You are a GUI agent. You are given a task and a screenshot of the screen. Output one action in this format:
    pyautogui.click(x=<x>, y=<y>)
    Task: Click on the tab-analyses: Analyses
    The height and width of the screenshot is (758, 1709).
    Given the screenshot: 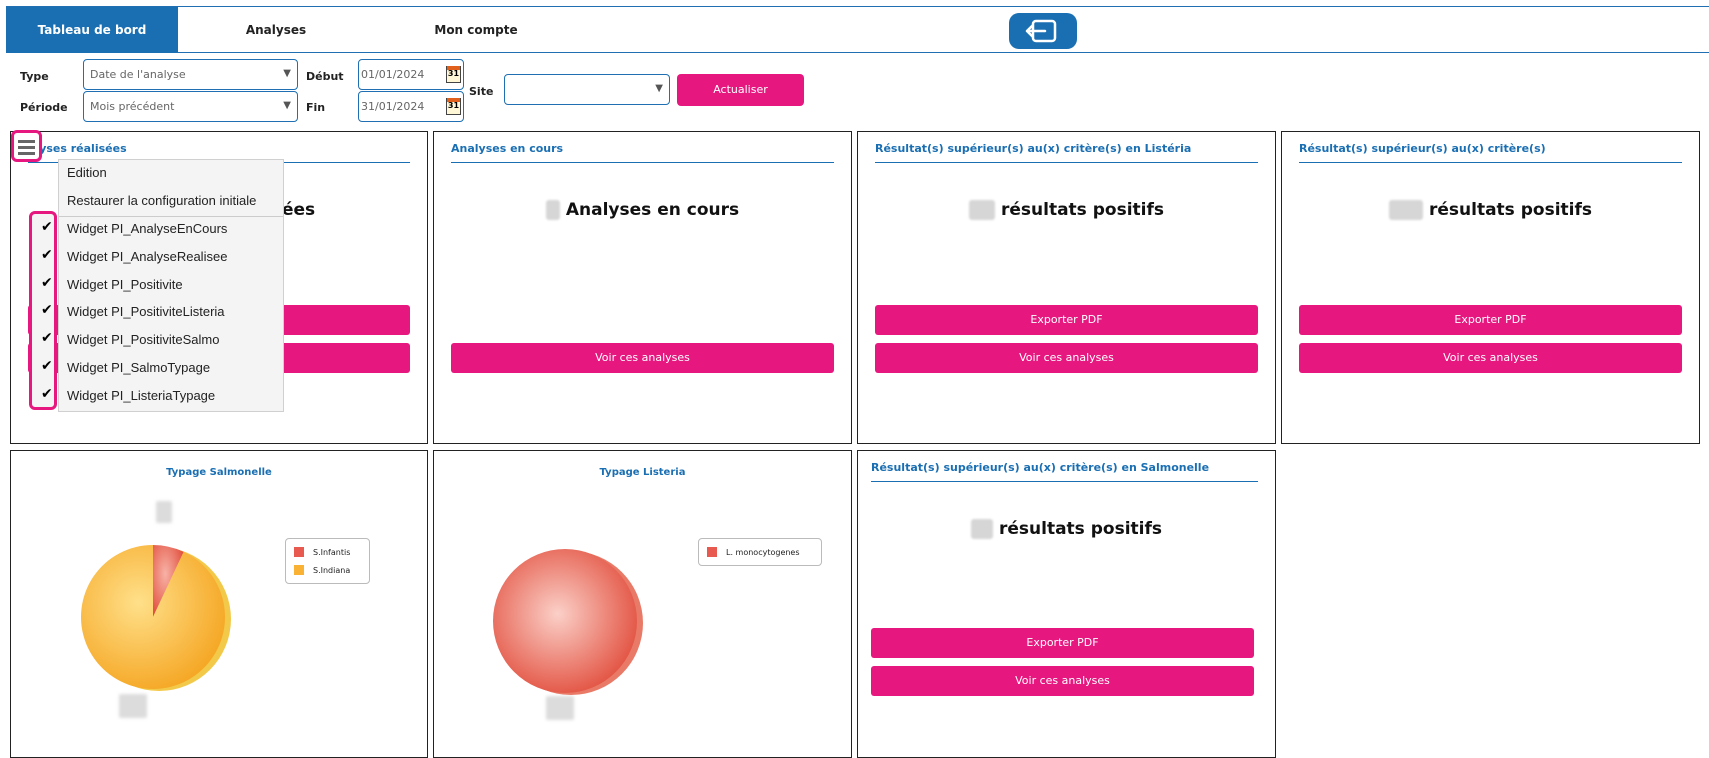 What is the action you would take?
    pyautogui.click(x=276, y=30)
    